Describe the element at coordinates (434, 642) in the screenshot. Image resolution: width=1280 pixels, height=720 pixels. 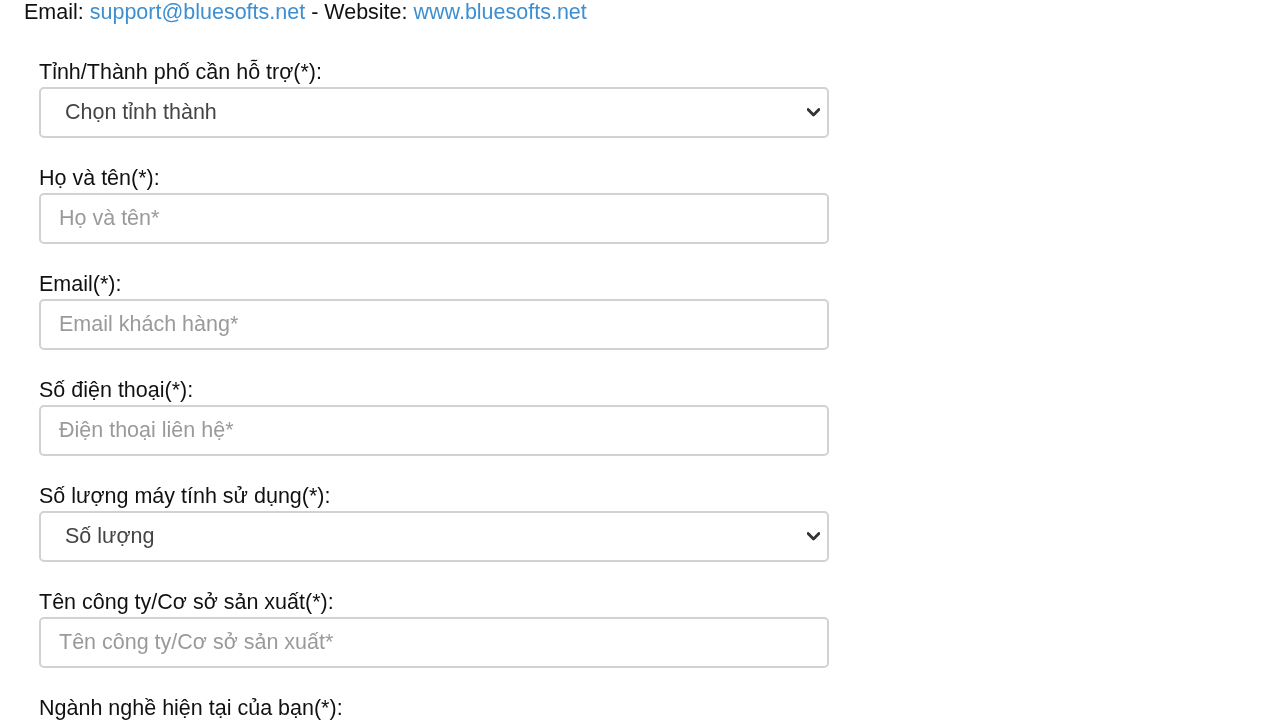
I see `company-input: Tên công ty/Cơ sở sản xuất*` at that location.